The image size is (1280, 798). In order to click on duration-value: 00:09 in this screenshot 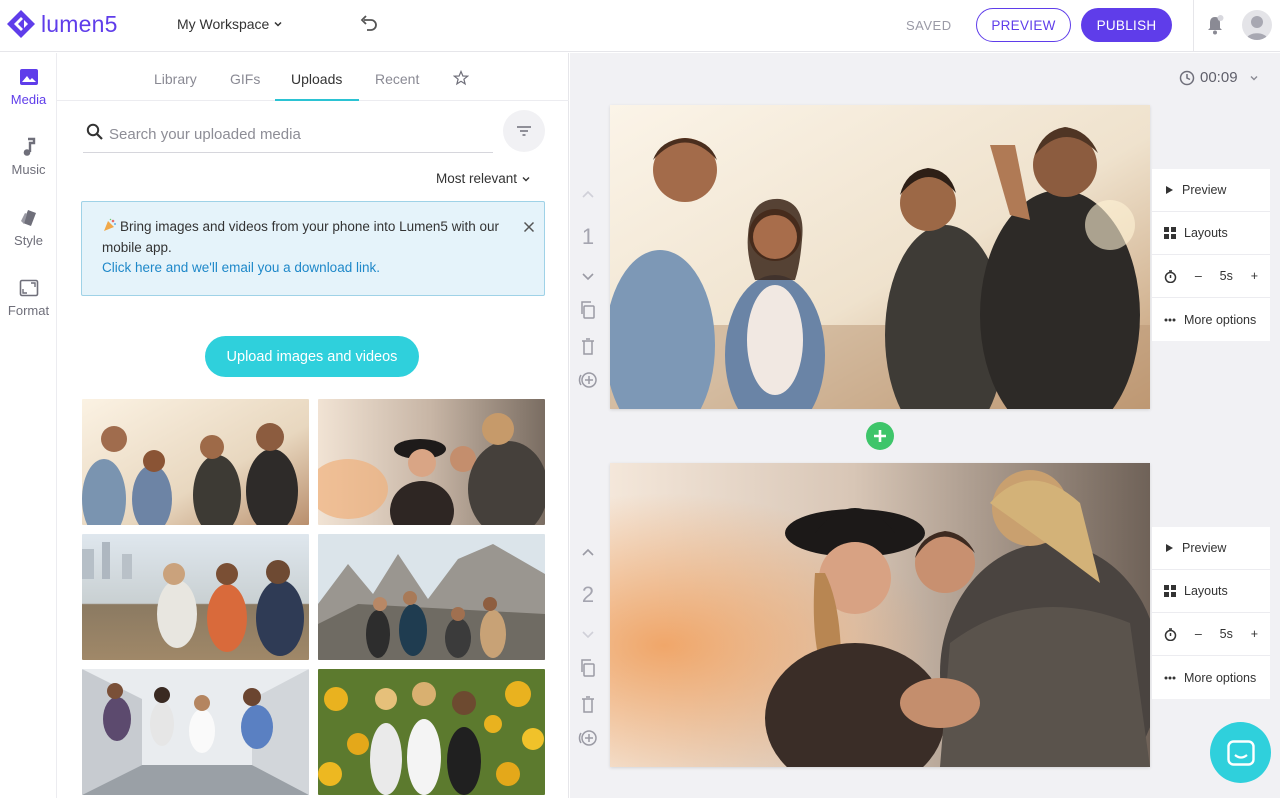, I will do `click(1219, 77)`.